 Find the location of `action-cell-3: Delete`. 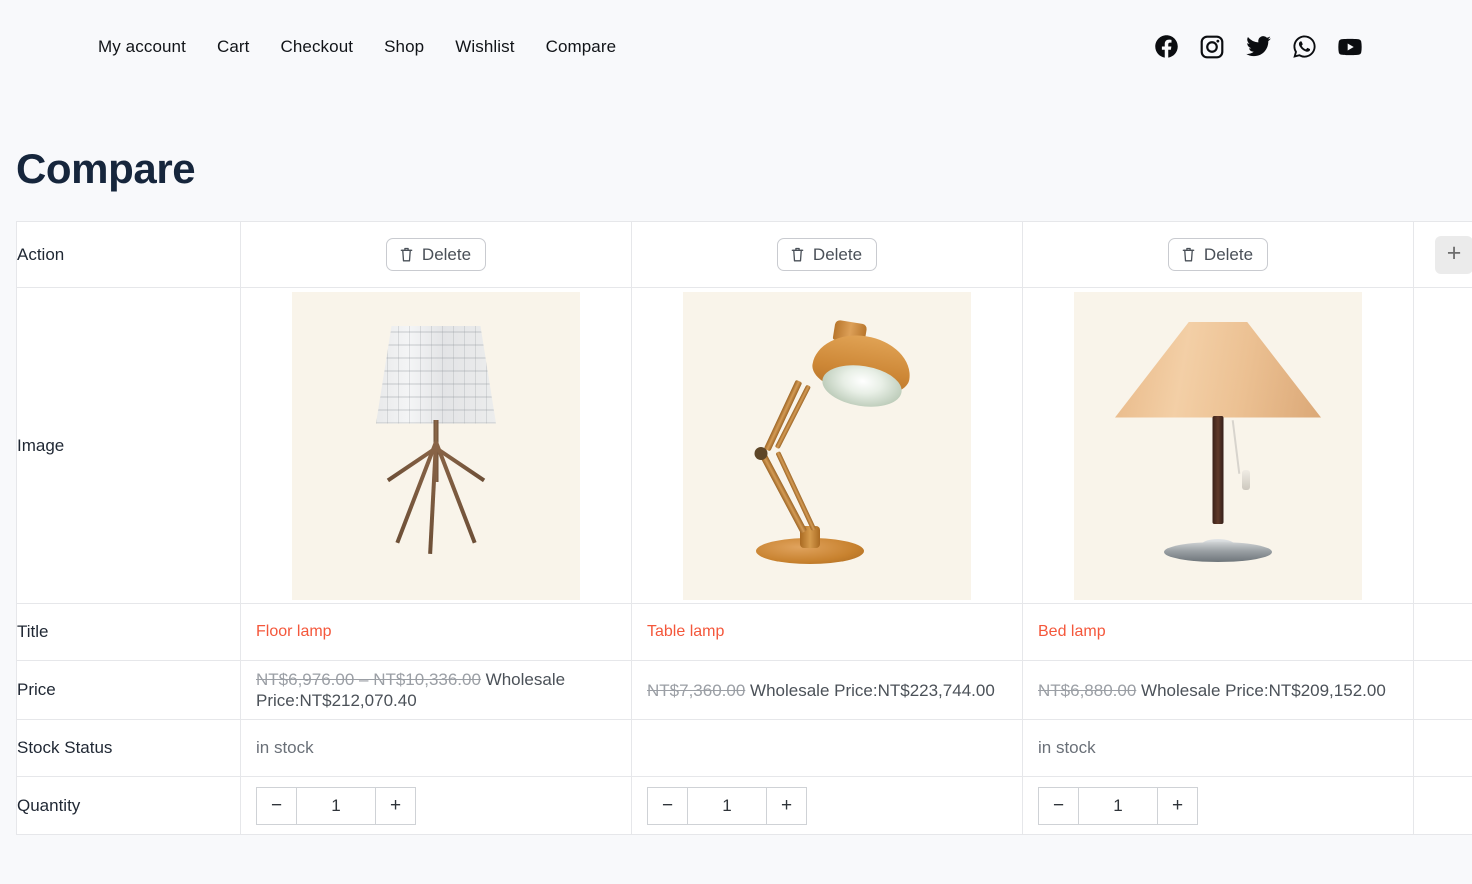

action-cell-3: Delete is located at coordinates (1218, 254).